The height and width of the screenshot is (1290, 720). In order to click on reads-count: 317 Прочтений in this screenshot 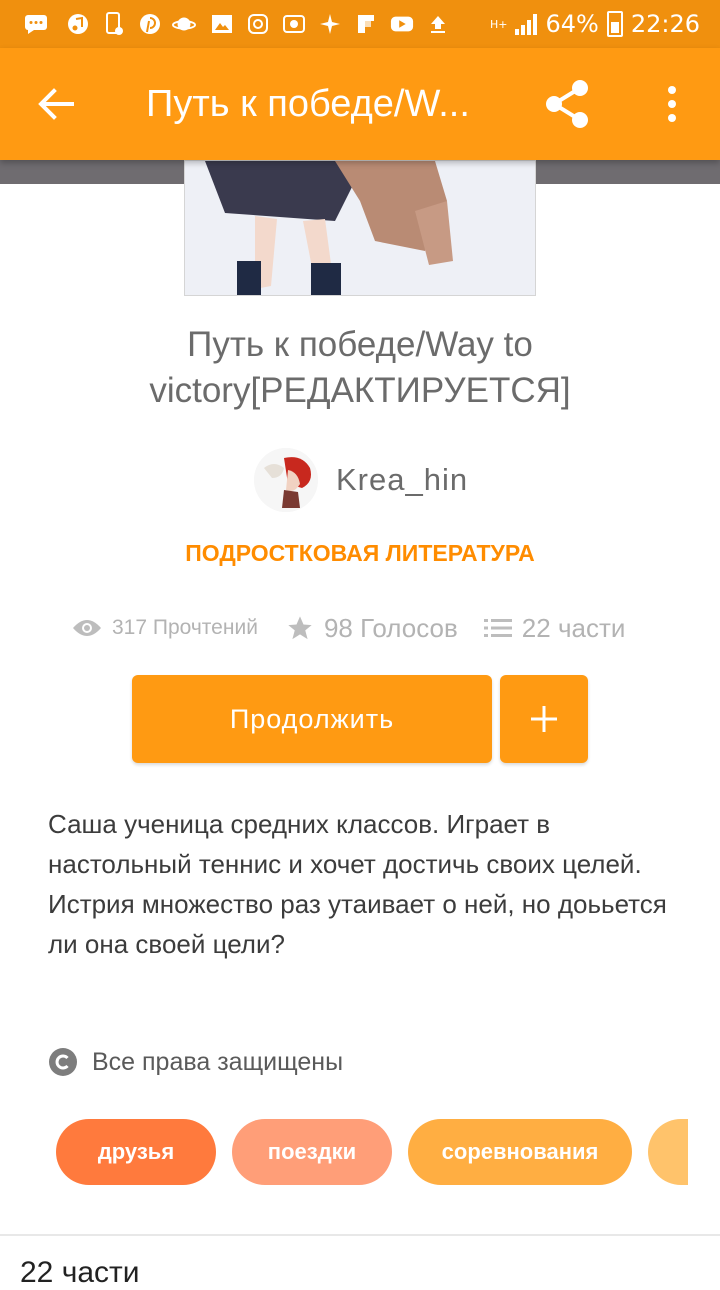, I will do `click(185, 627)`.